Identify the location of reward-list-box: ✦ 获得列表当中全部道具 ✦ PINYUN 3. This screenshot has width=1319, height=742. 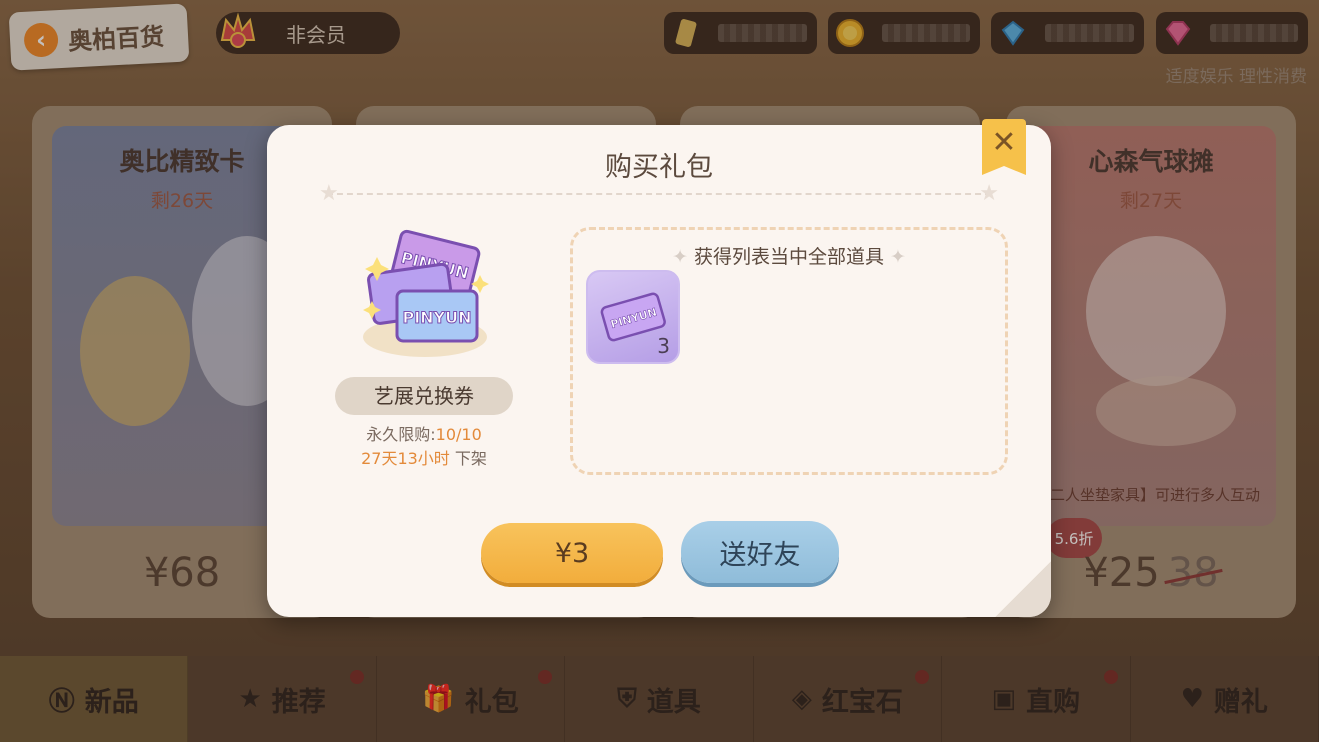
(789, 351).